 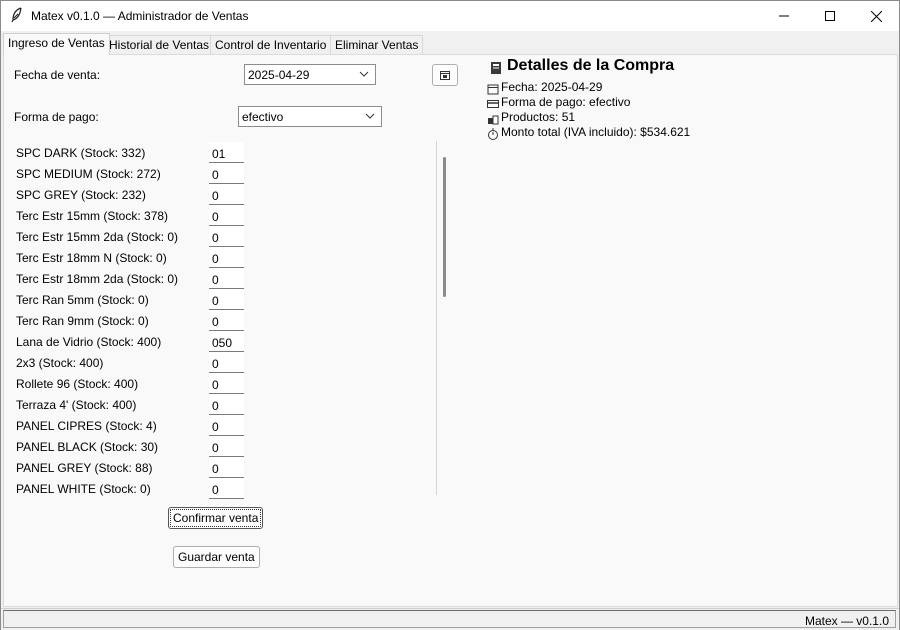 I want to click on details-fecha: Fecha: 2025-04-29, so click(x=552, y=87).